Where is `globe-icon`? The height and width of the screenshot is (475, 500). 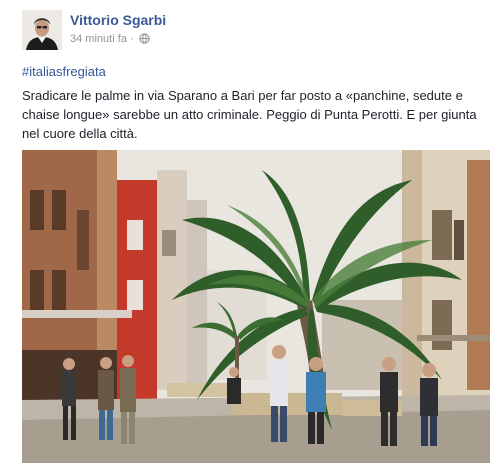
globe-icon is located at coordinates (144, 40).